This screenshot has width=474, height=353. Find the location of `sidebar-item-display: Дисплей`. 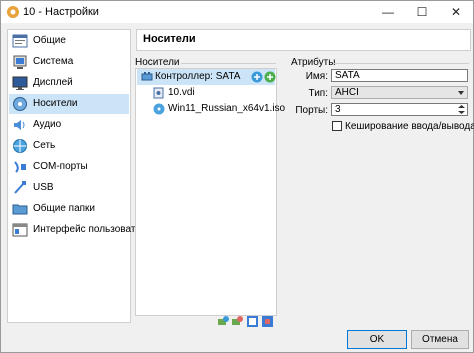

sidebar-item-display: Дисплей is located at coordinates (69, 83).